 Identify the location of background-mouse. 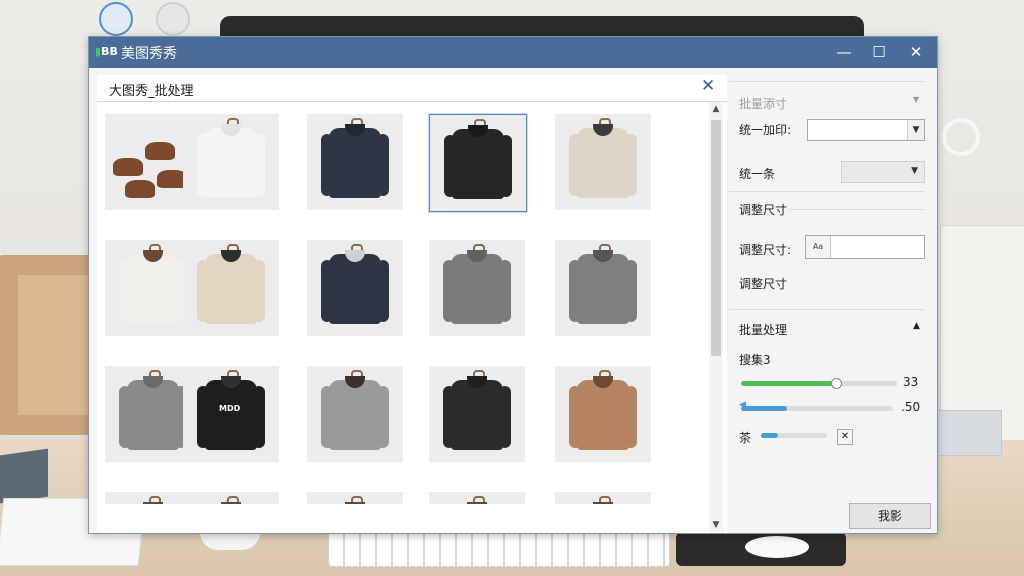
(777, 547).